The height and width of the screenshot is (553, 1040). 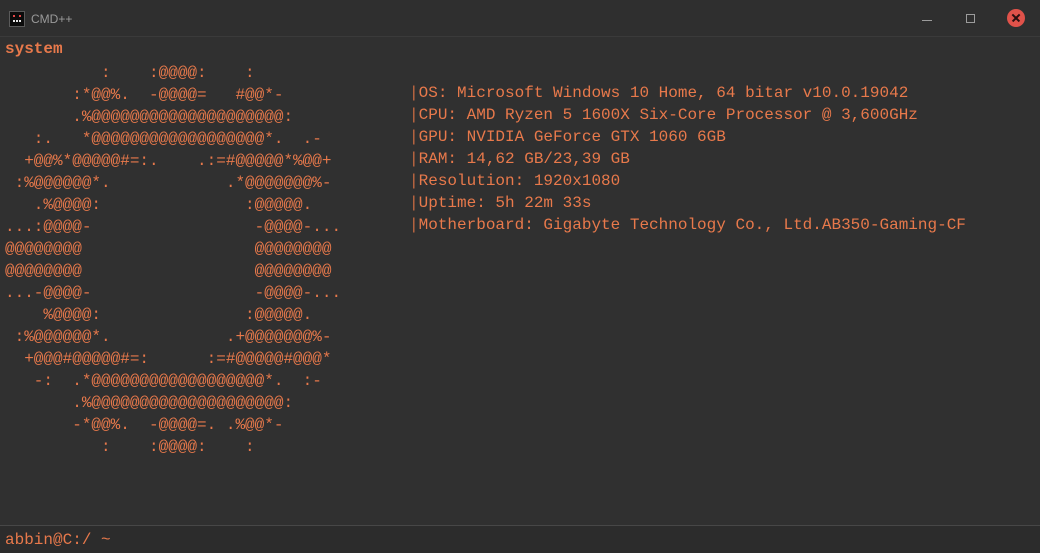 What do you see at coordinates (520, 18) in the screenshot?
I see `title-bar: CMD++` at bounding box center [520, 18].